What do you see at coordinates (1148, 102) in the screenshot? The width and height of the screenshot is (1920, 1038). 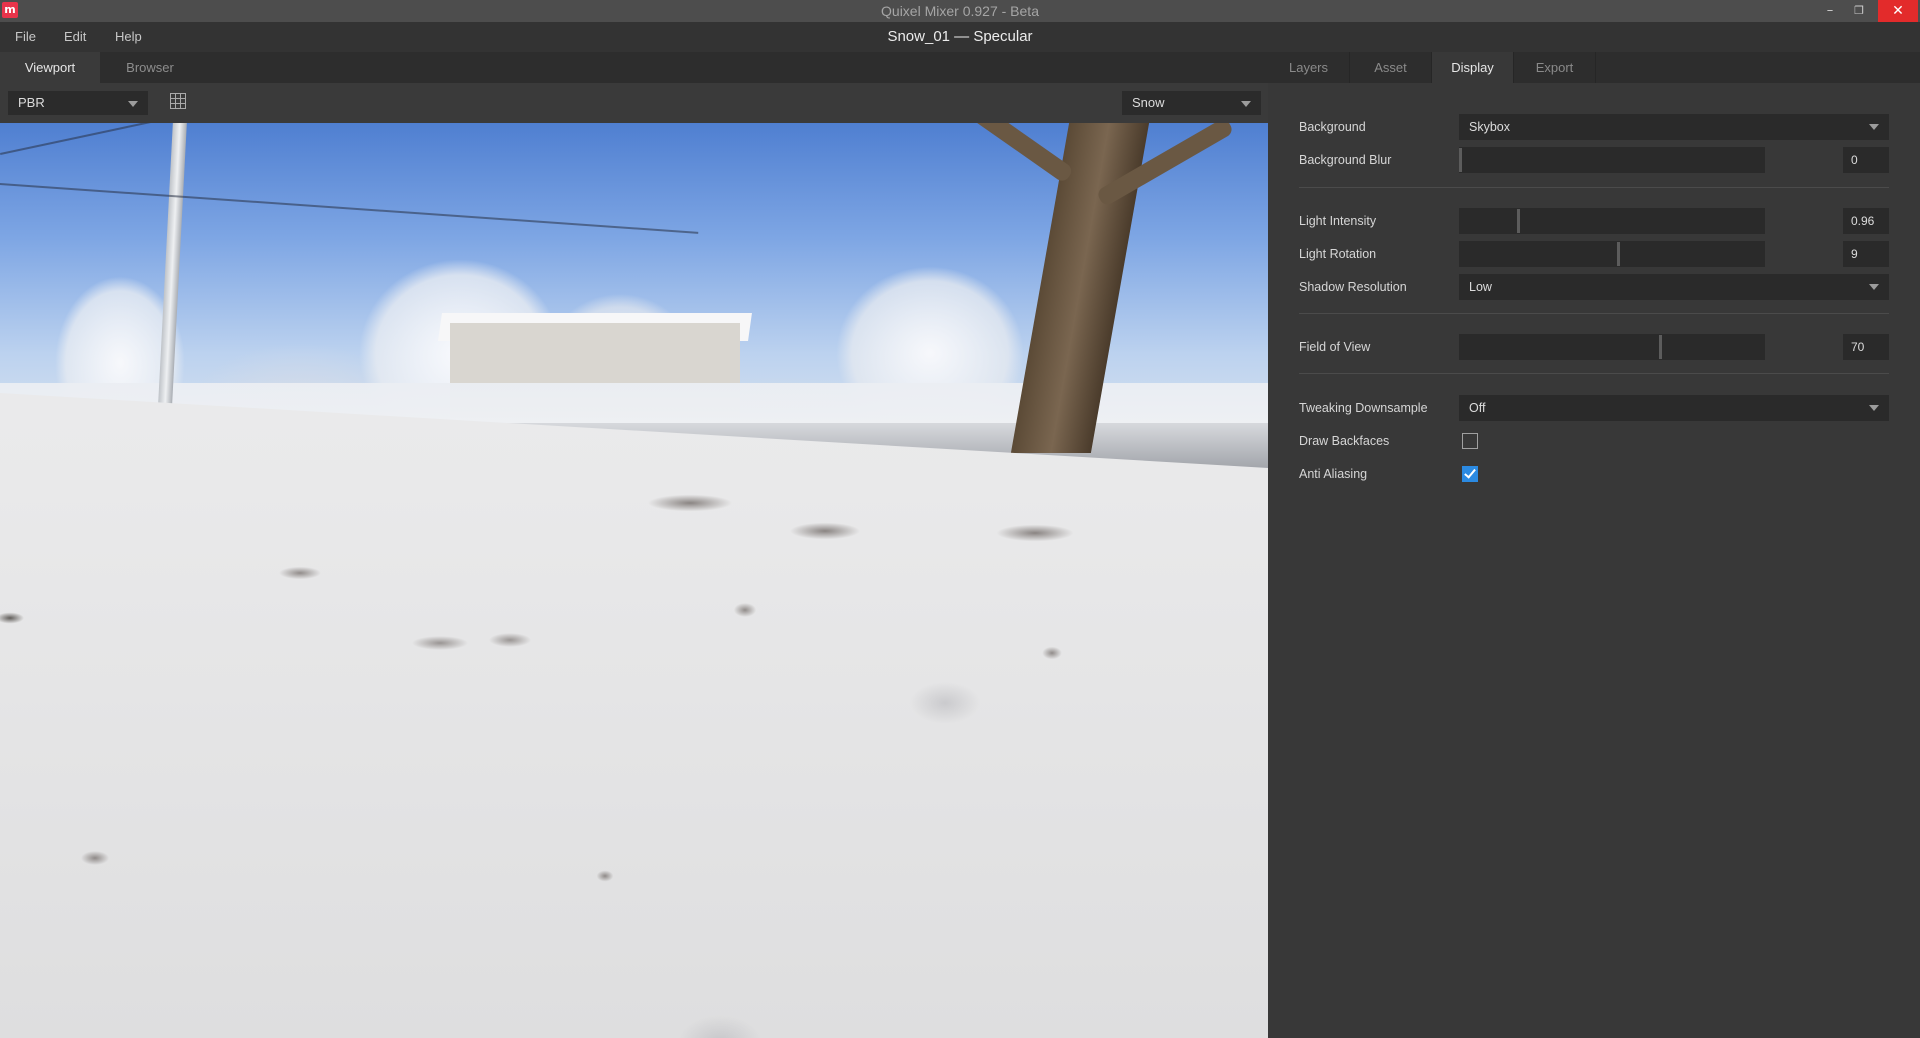 I see `material-value: Snow` at bounding box center [1148, 102].